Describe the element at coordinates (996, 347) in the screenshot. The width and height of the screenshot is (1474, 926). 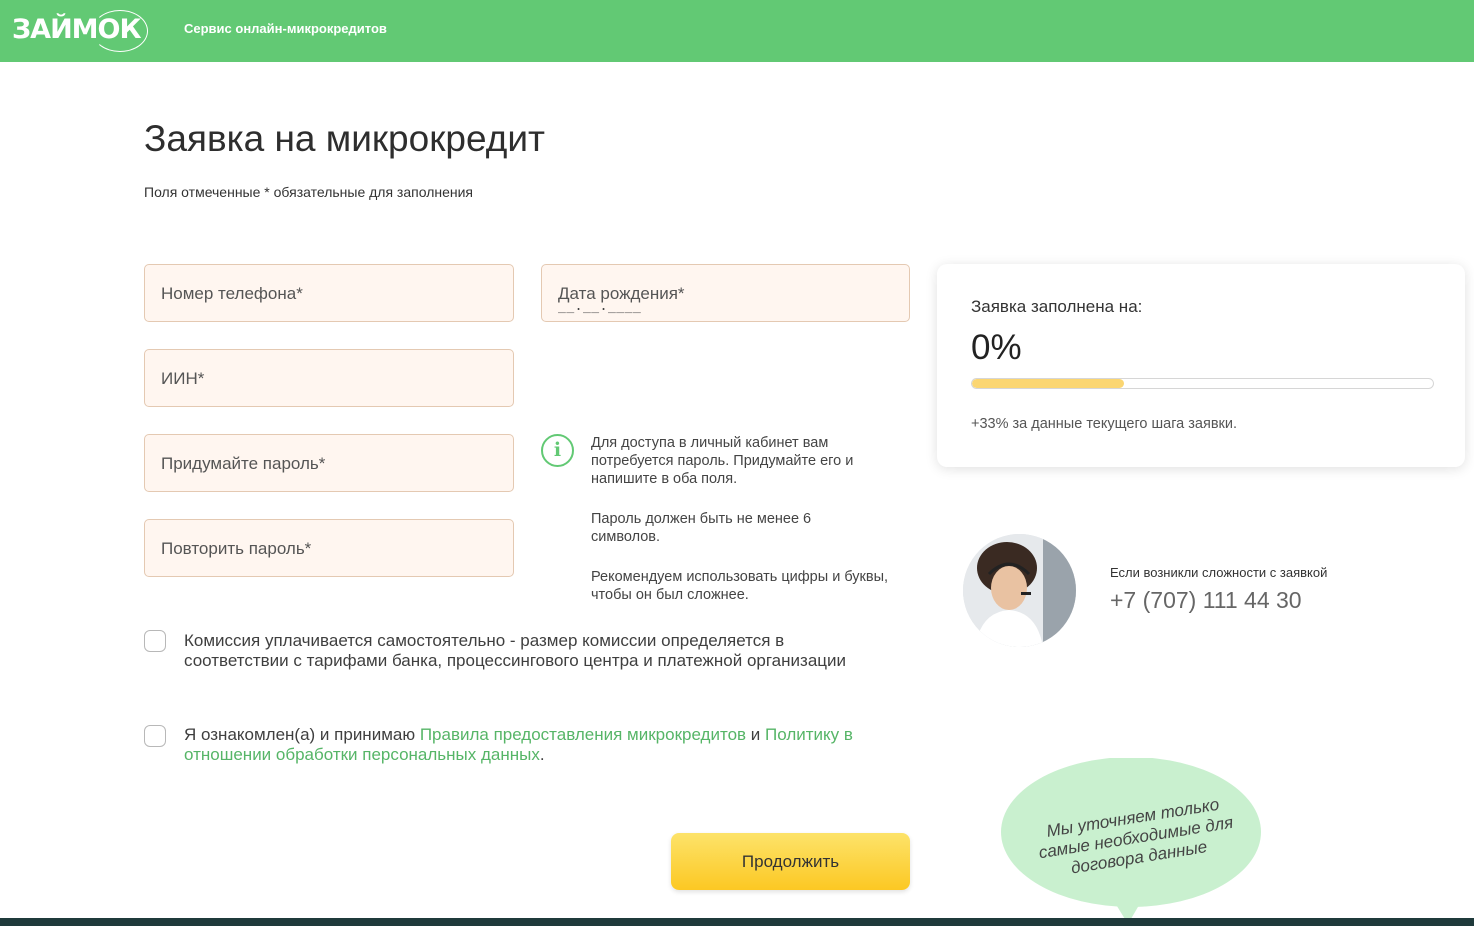
I see `progress-percent: 0%` at that location.